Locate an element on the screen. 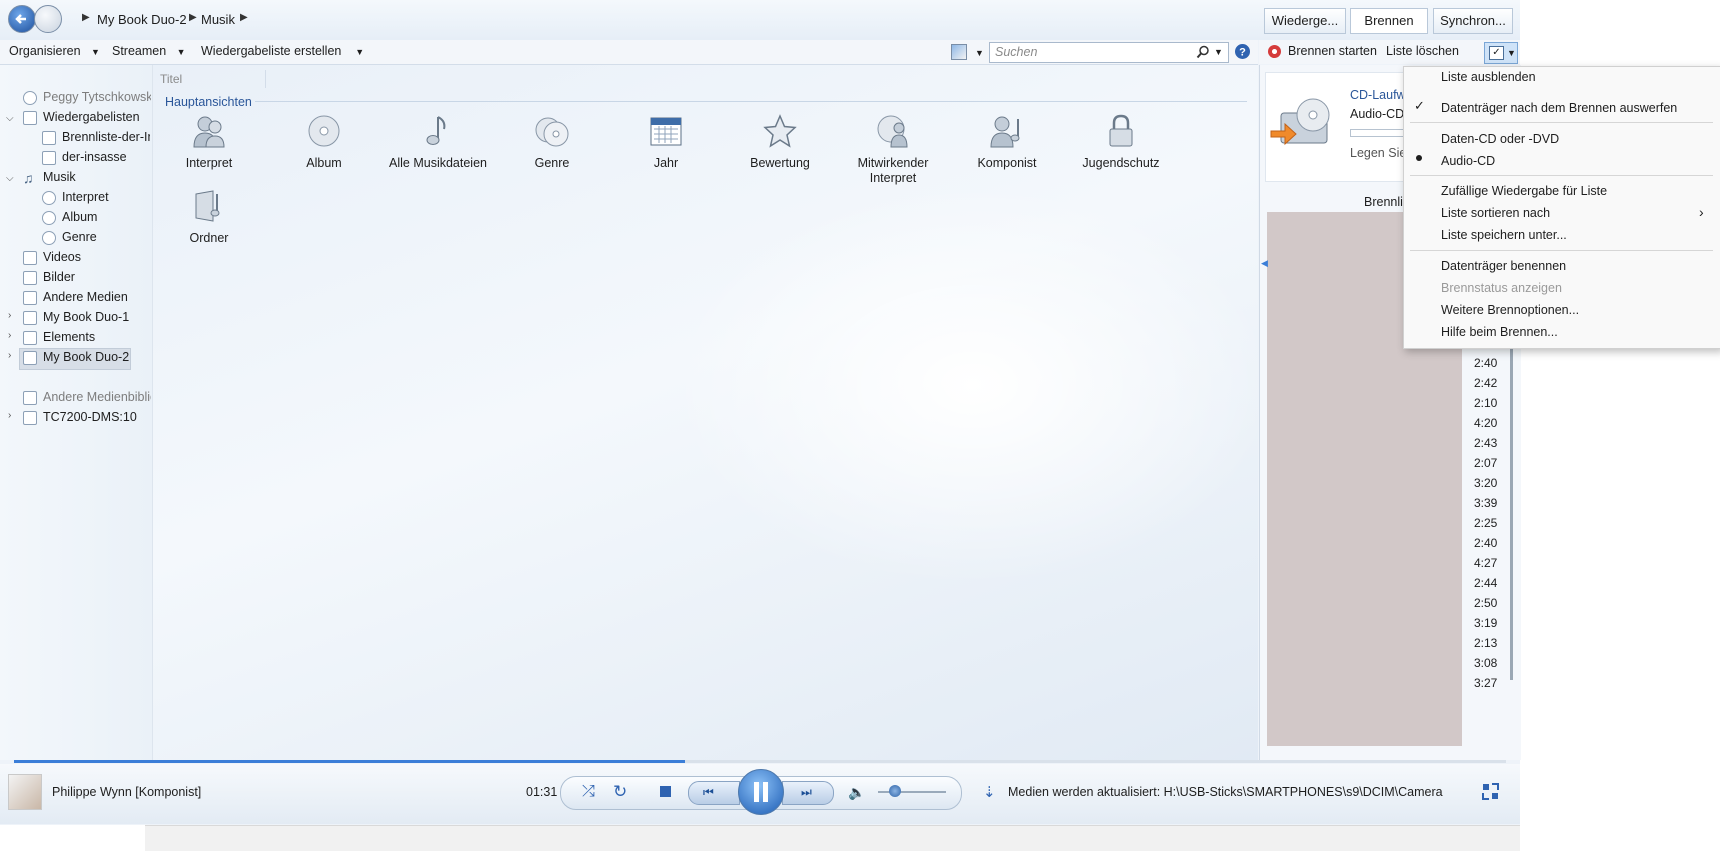  organize-label: Organisieren is located at coordinates (45, 51).